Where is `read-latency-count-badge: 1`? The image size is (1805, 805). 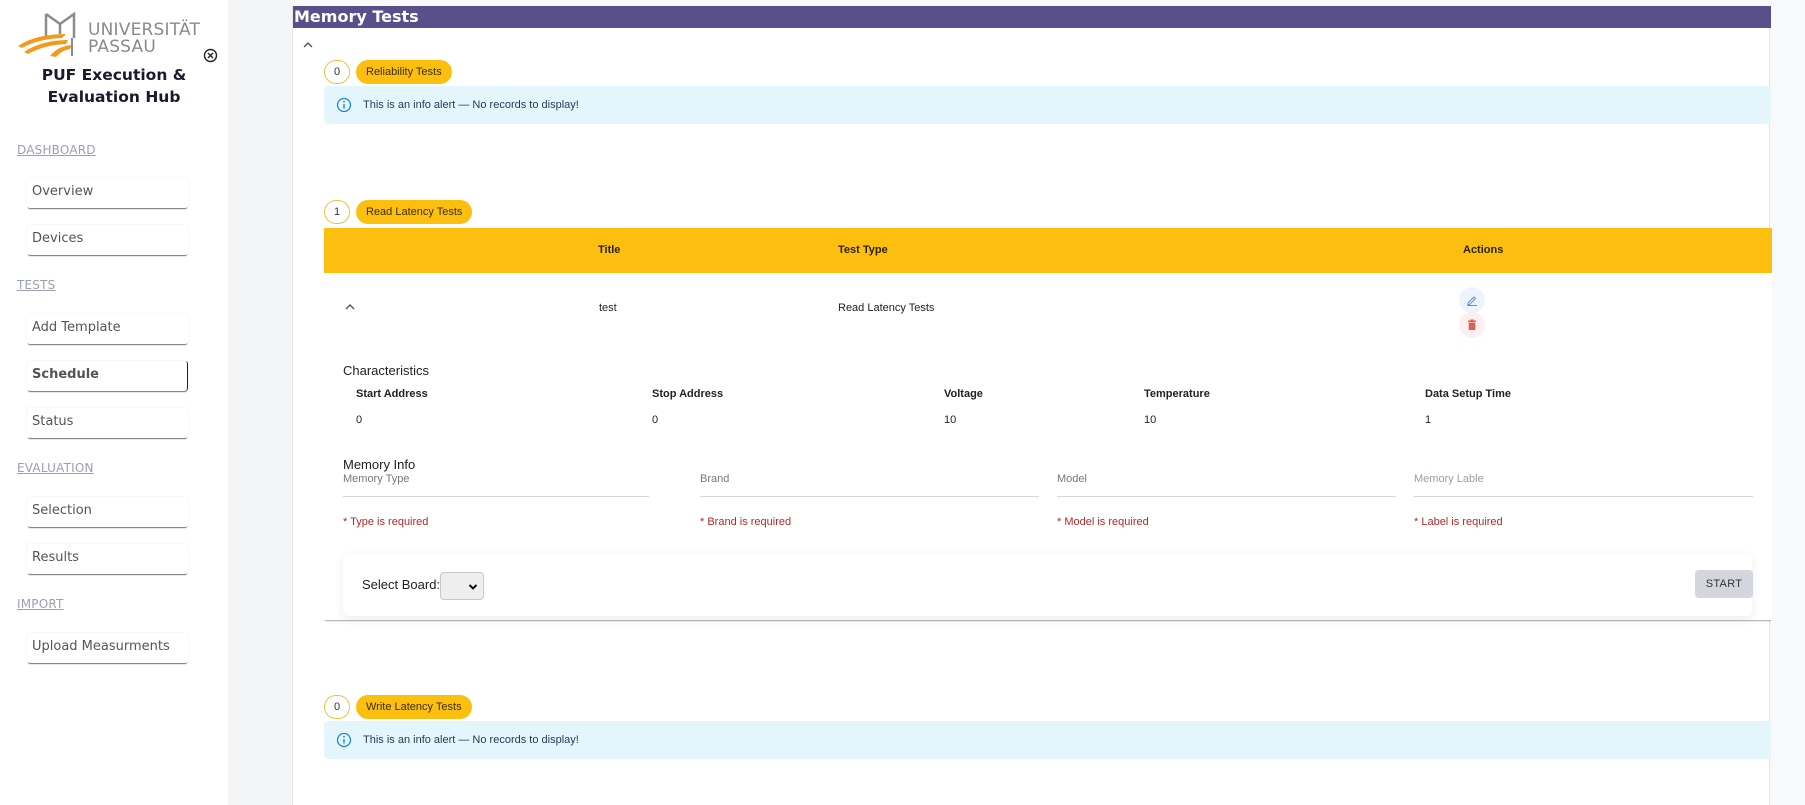 read-latency-count-badge: 1 is located at coordinates (337, 212).